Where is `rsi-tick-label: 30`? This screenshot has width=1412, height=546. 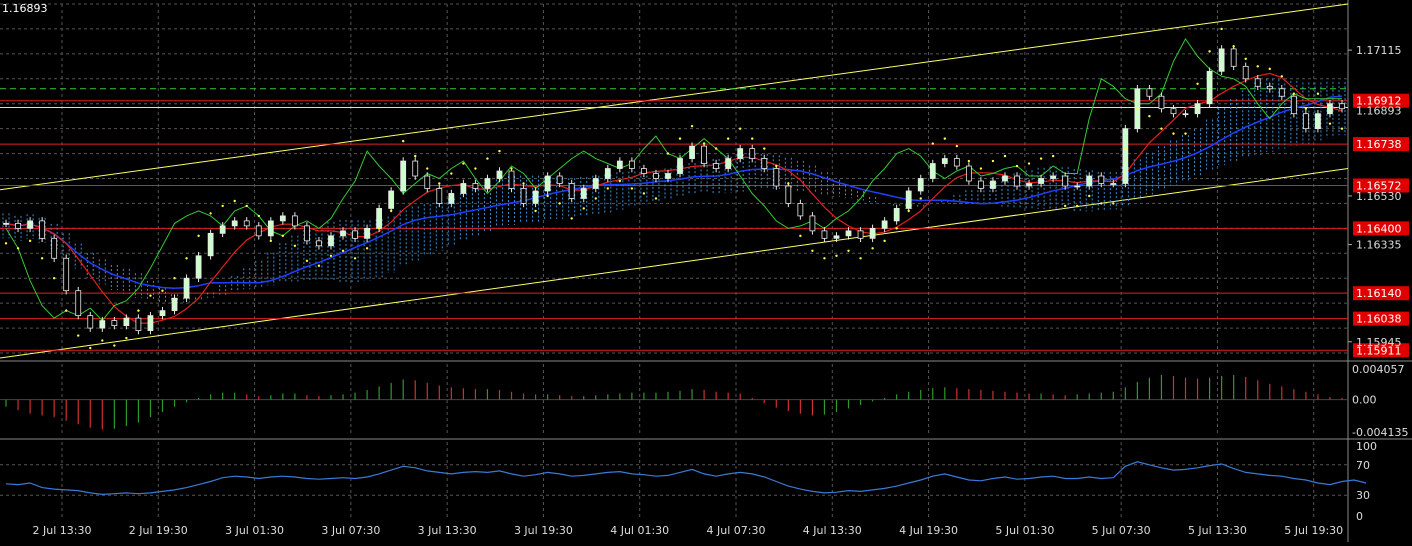
rsi-tick-label: 30 is located at coordinates (1363, 495).